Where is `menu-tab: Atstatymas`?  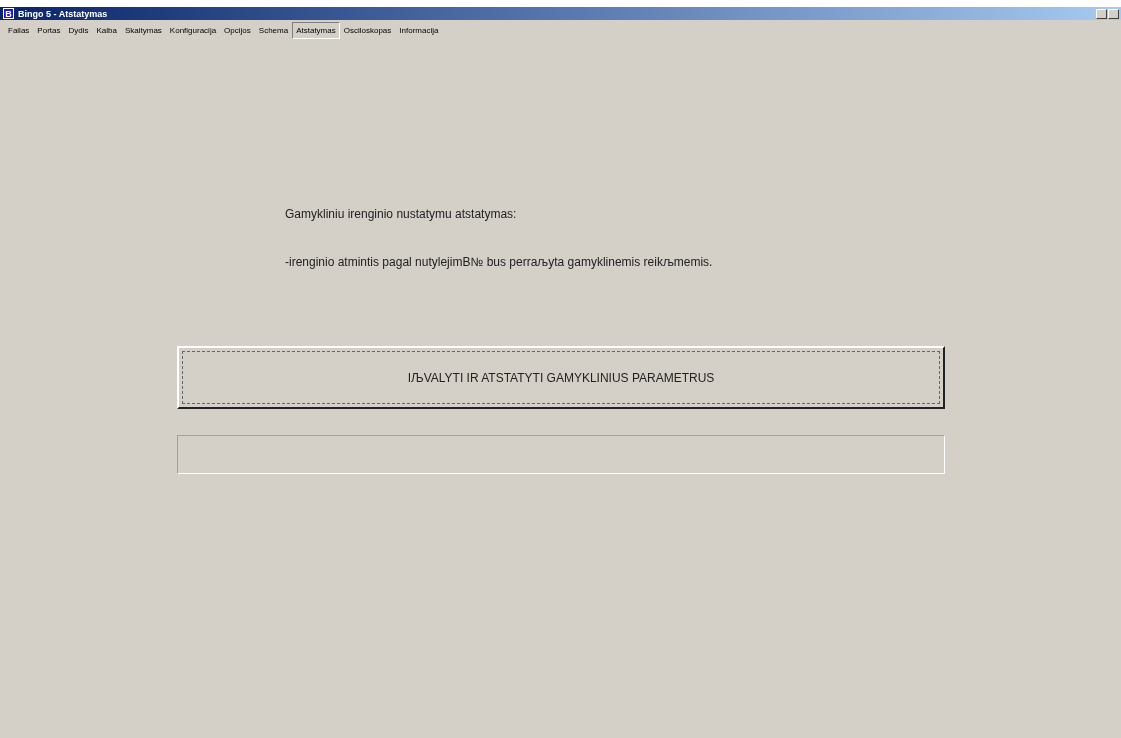 menu-tab: Atstatymas is located at coordinates (316, 30).